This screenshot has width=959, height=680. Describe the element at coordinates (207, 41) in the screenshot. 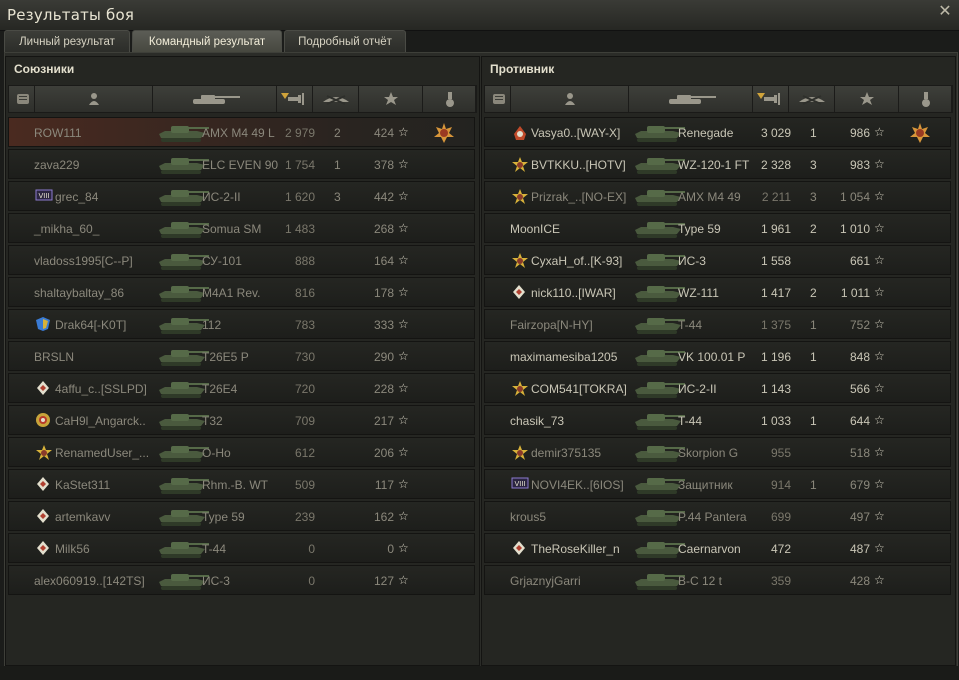

I see `tab-team-result: Командный результат` at that location.